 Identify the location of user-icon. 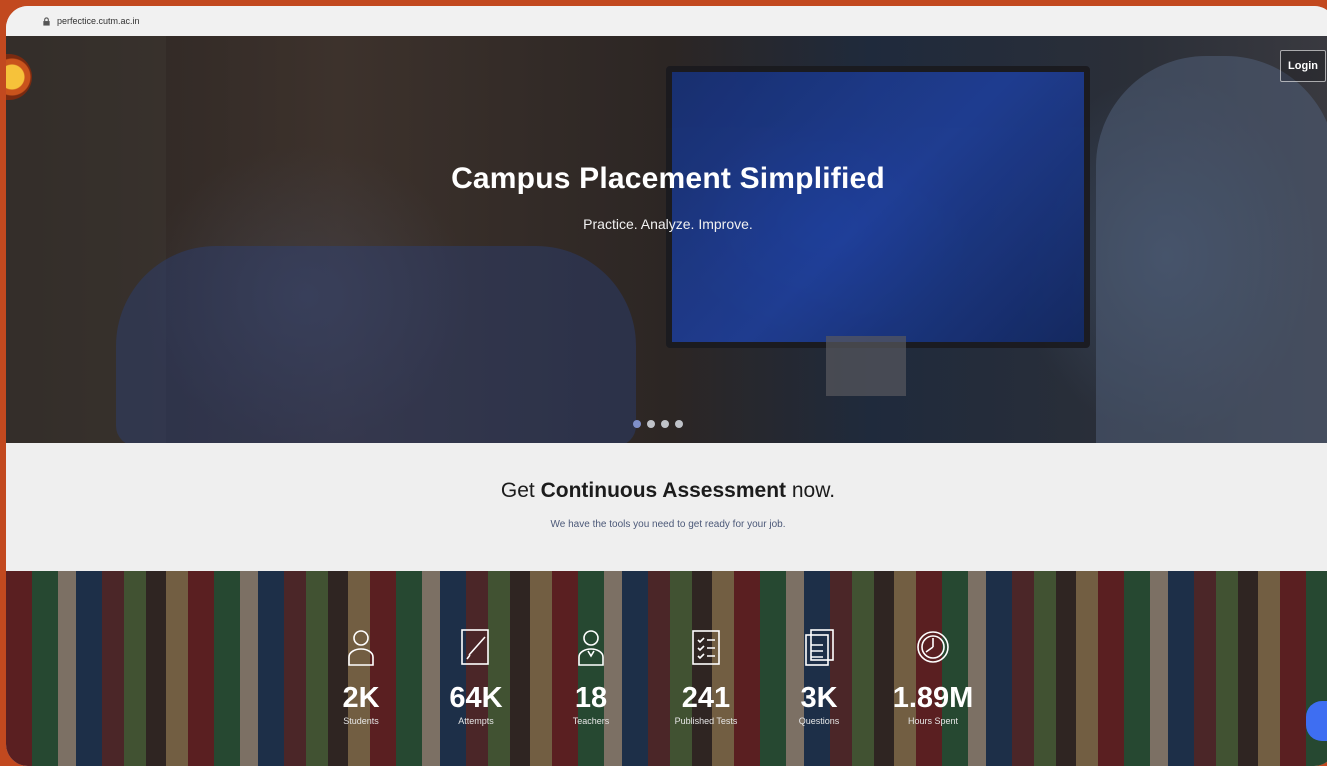
(361, 648).